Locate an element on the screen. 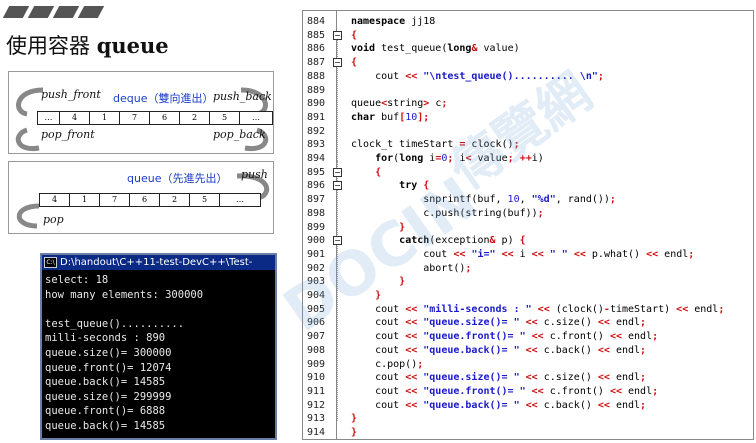 This screenshot has width=756, height=443. push-back-label: push_back is located at coordinates (242, 96).